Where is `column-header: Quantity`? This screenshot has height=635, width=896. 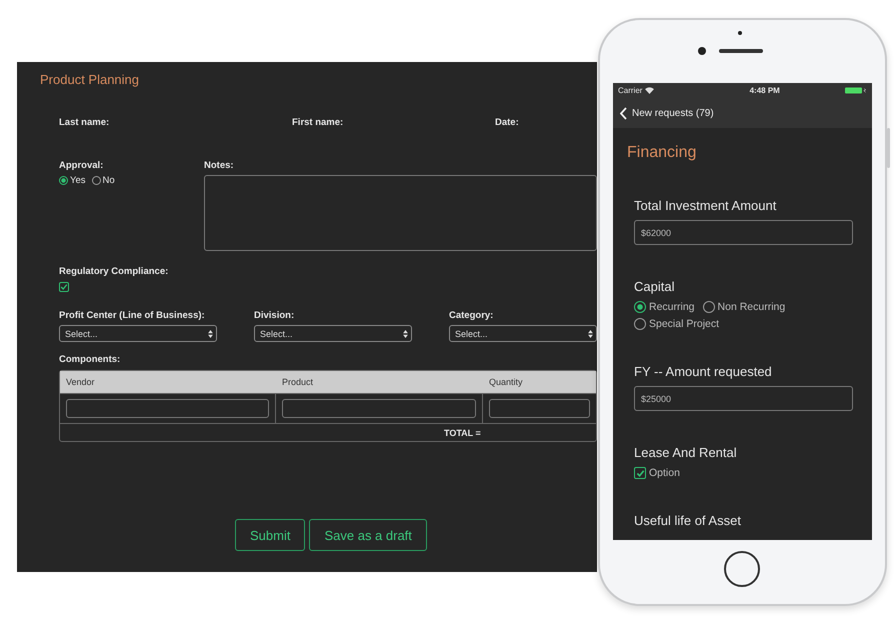 column-header: Quantity is located at coordinates (506, 382).